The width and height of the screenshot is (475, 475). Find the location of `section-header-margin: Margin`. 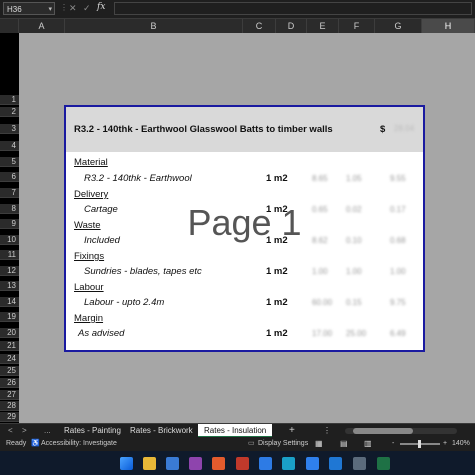

section-header-margin: Margin is located at coordinates (89, 318).